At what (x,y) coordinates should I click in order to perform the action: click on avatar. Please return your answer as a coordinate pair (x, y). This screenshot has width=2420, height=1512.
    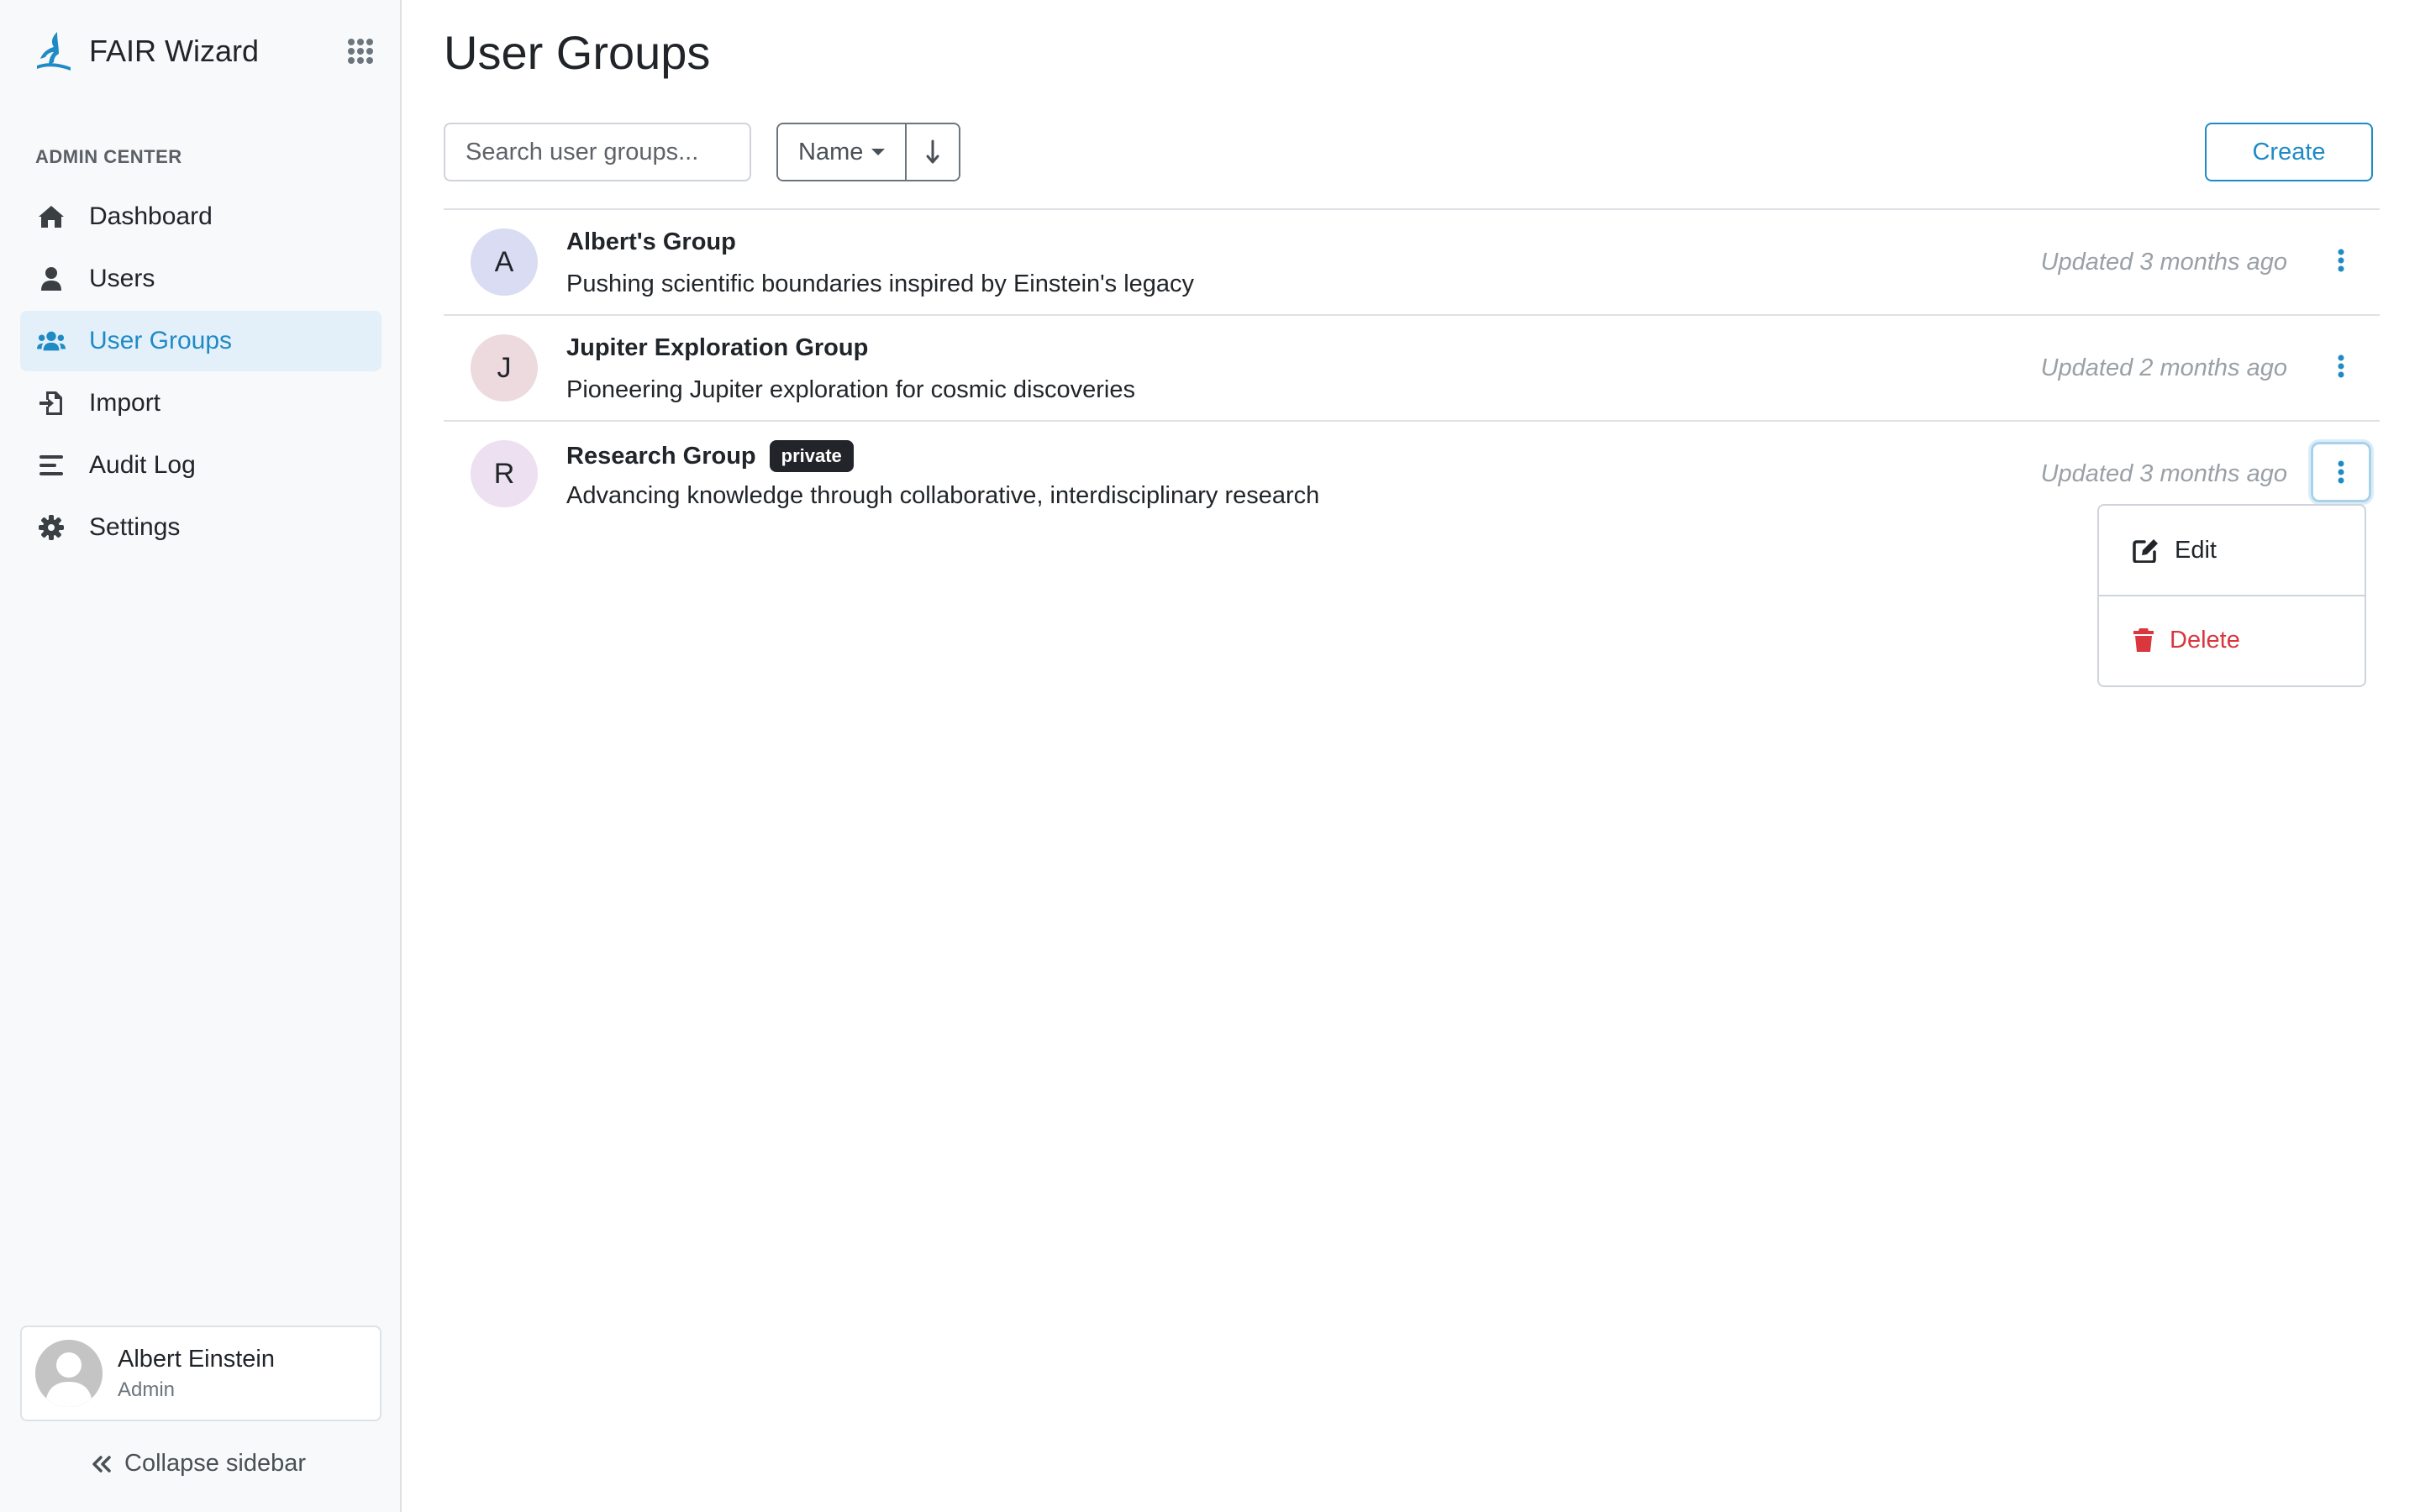
    Looking at the image, I should click on (69, 1373).